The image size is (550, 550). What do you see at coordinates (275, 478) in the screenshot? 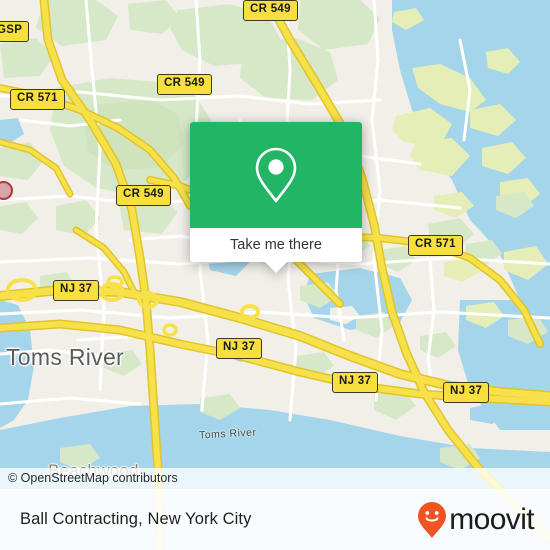
I see `map-attribution-bar: © OpenStreetMap contributors` at bounding box center [275, 478].